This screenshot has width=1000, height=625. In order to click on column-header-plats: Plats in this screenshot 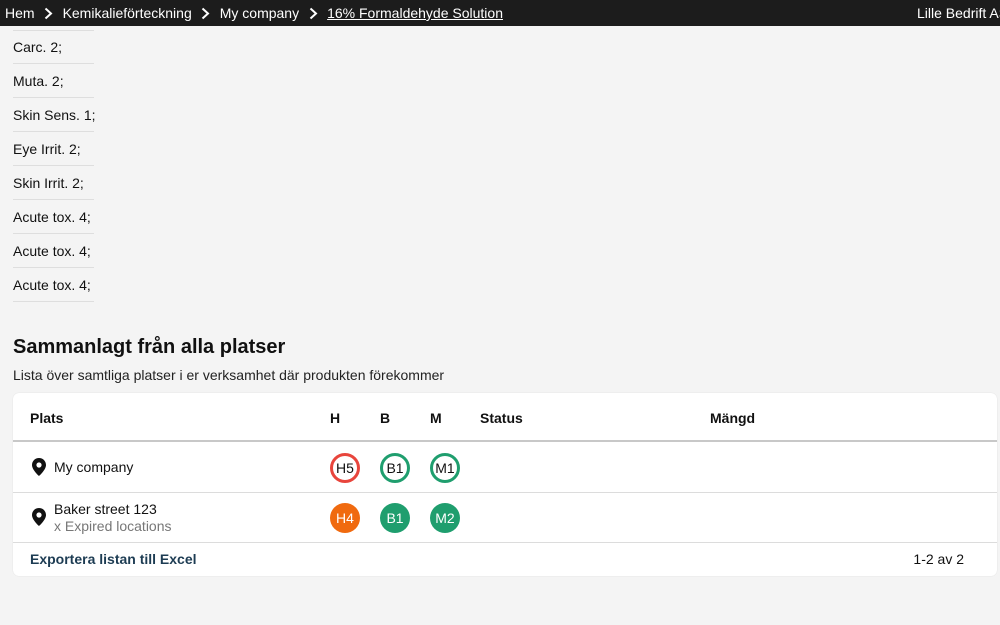, I will do `click(46, 418)`.